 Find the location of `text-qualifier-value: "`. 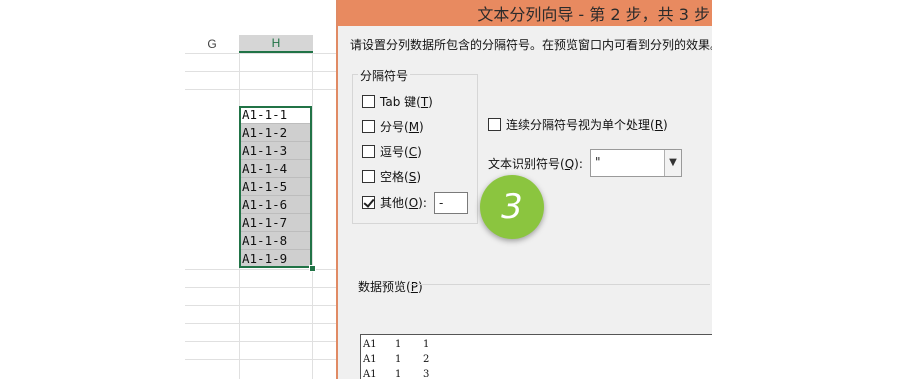

text-qualifier-value: " is located at coordinates (598, 162).